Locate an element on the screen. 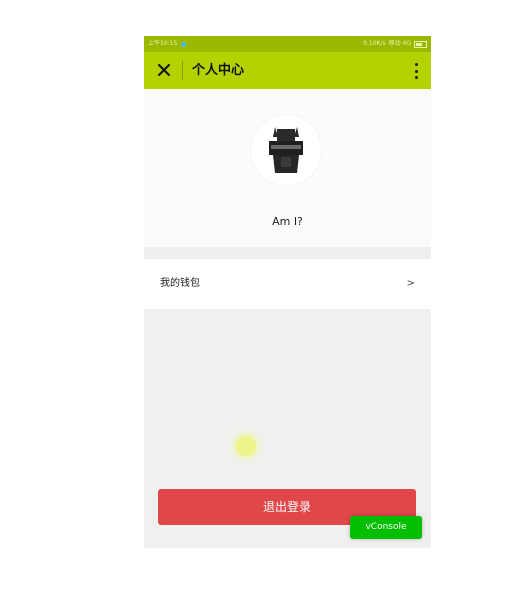 The height and width of the screenshot is (611, 506). vconsole-button: vConsole is located at coordinates (386, 527).